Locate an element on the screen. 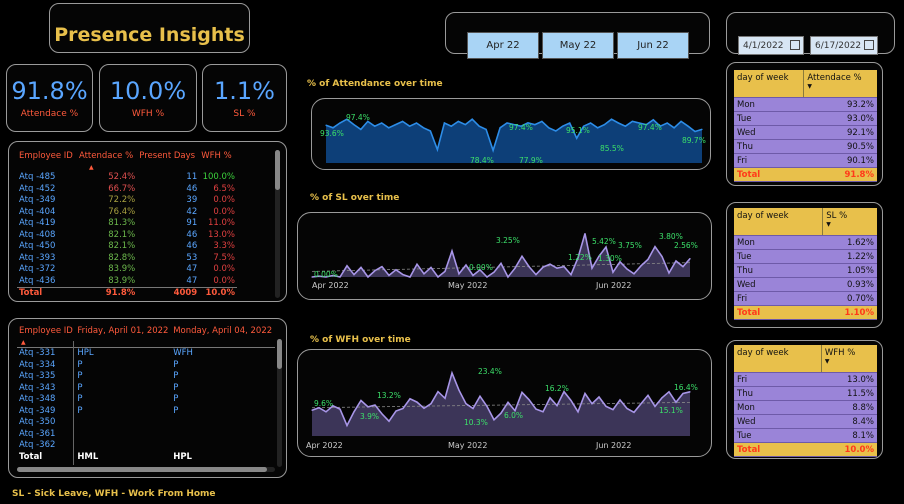 The width and height of the screenshot is (904, 504). end-date-input: 6/17/2022 is located at coordinates (844, 45).